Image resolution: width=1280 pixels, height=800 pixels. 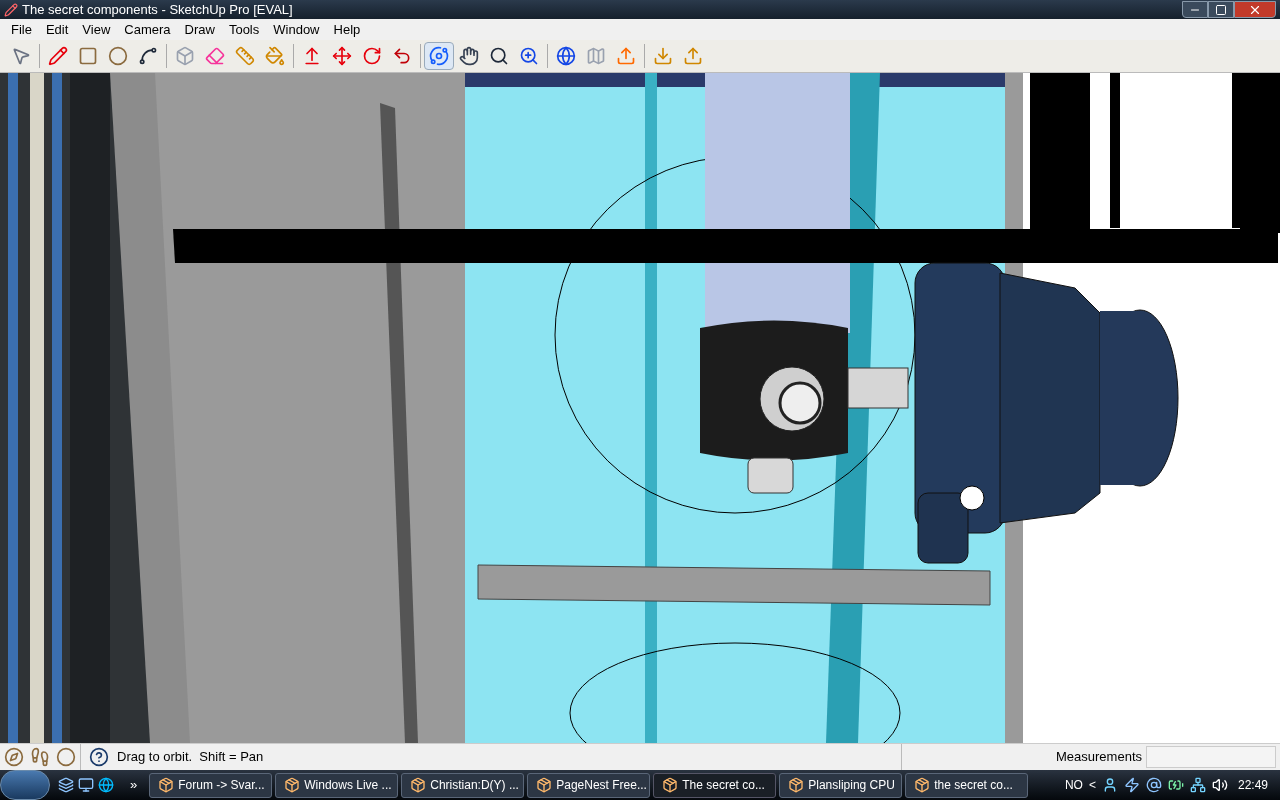 What do you see at coordinates (199, 29) in the screenshot?
I see `menu-item: Draw` at bounding box center [199, 29].